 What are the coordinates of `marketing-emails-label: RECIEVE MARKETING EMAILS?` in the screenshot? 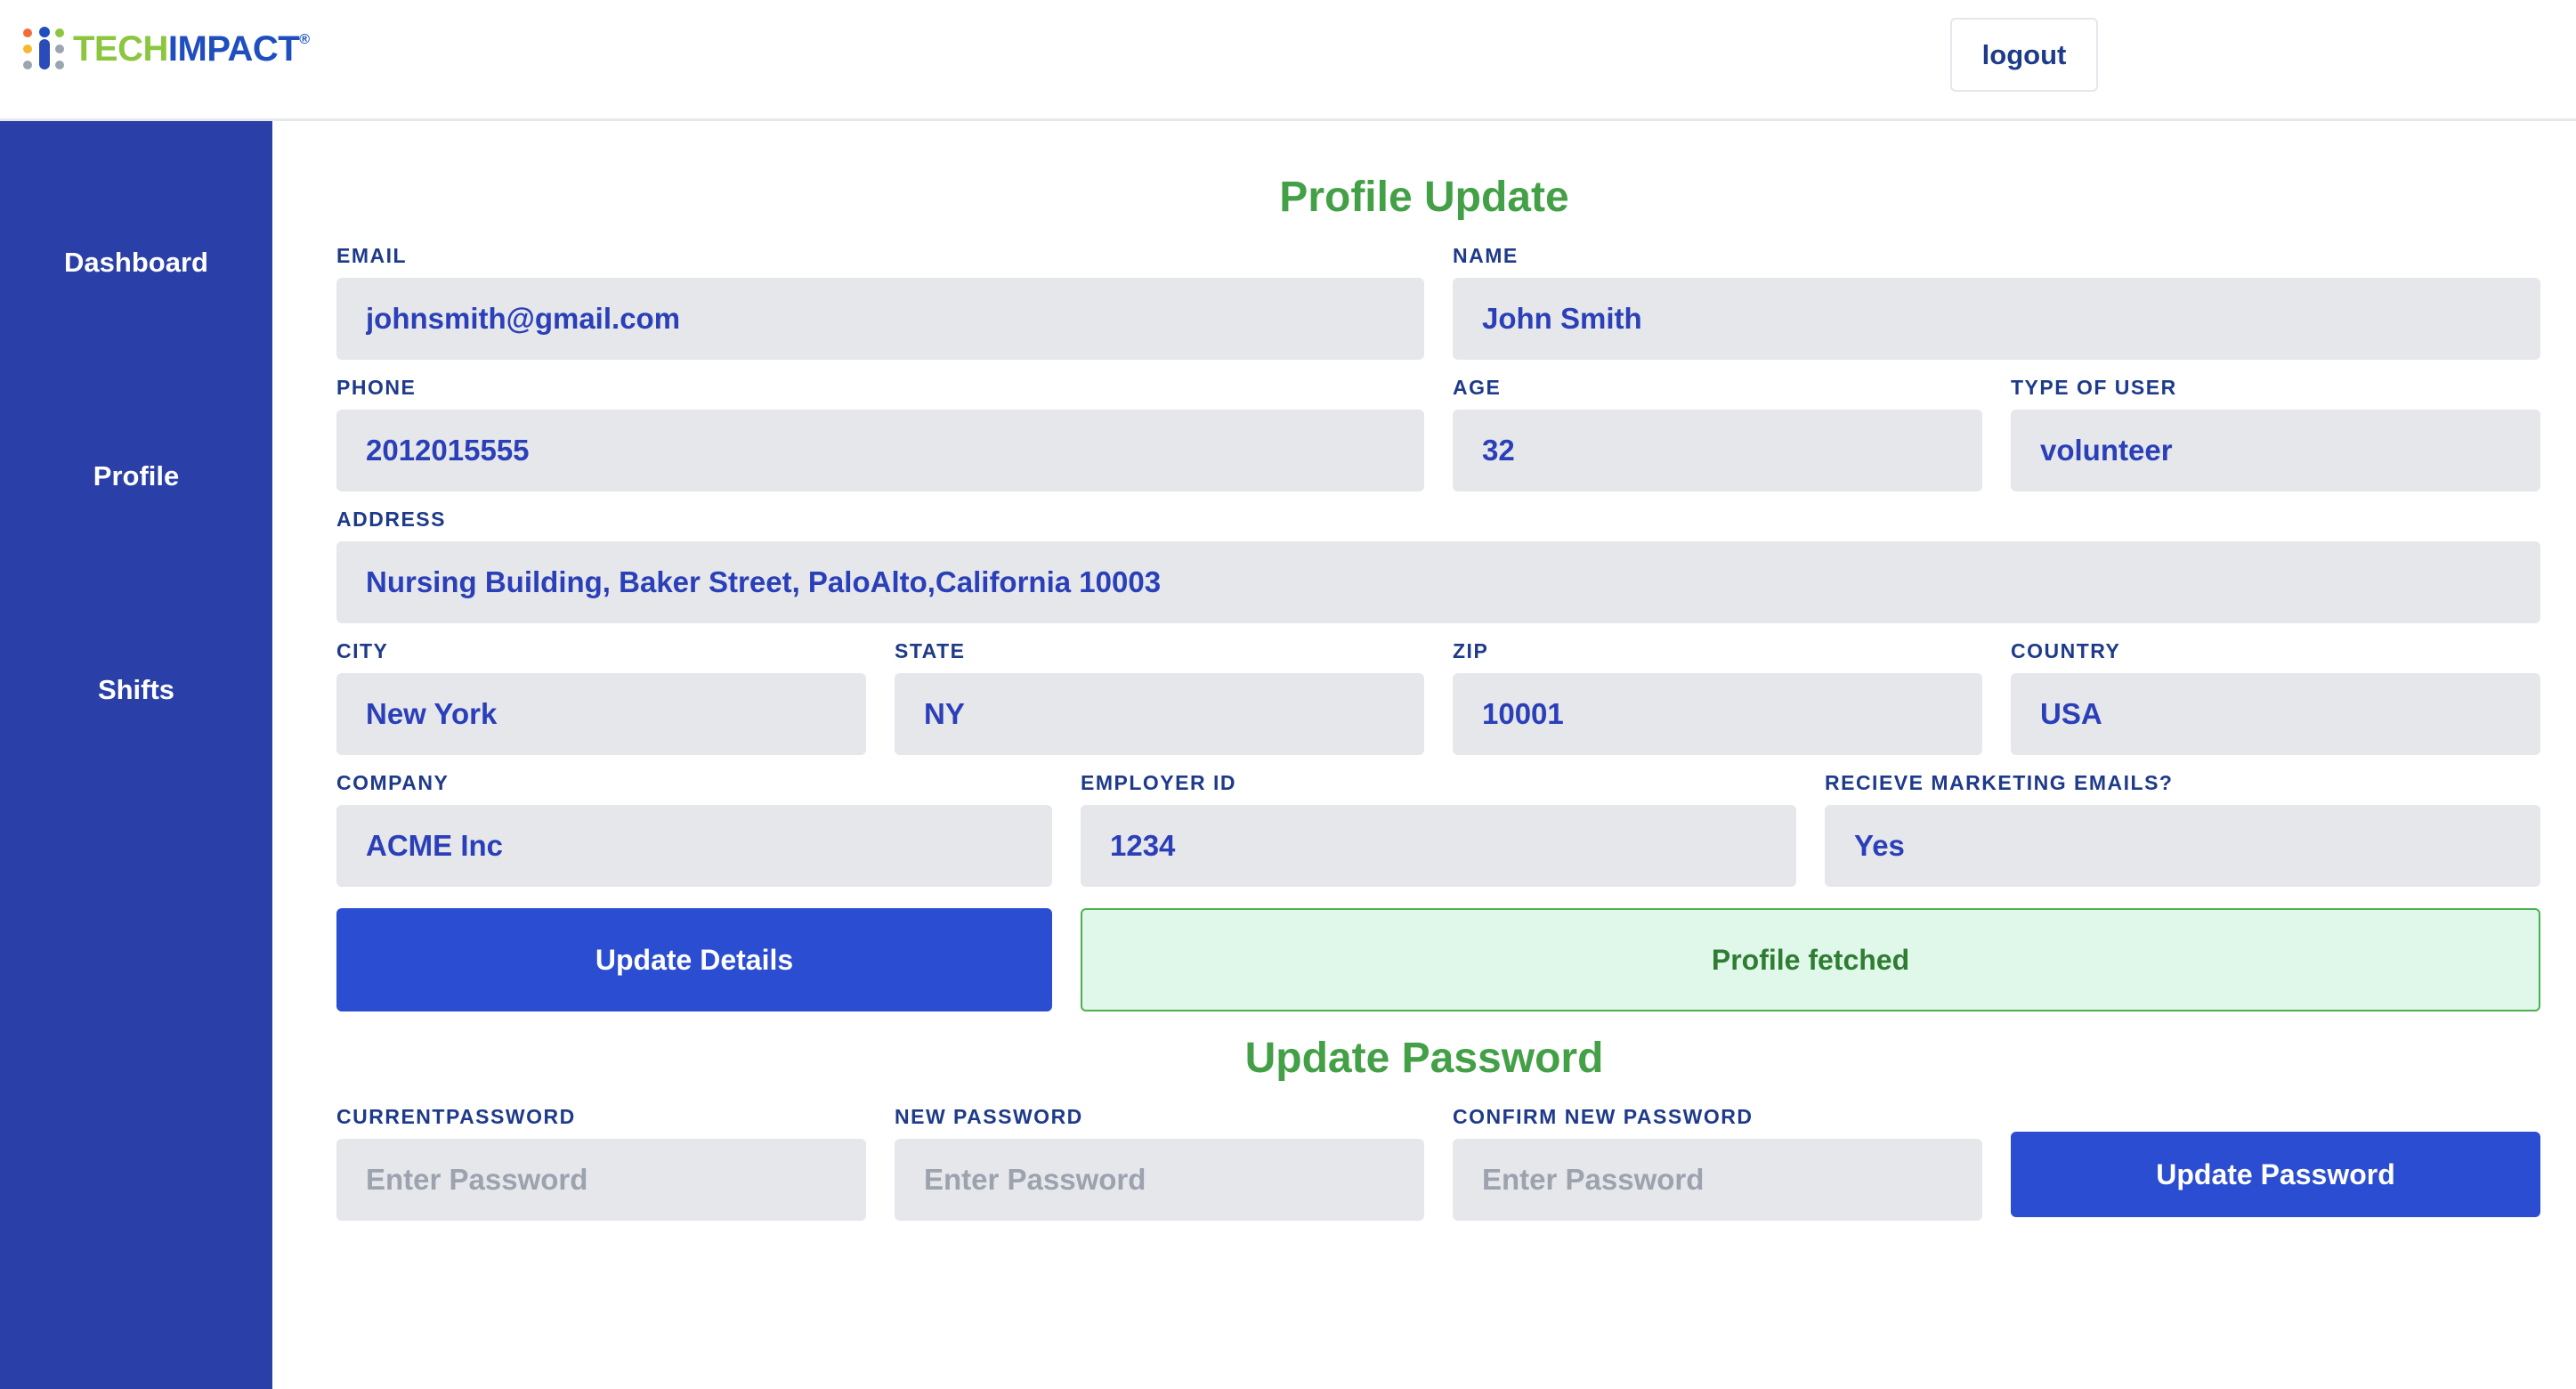 It's located at (1999, 782).